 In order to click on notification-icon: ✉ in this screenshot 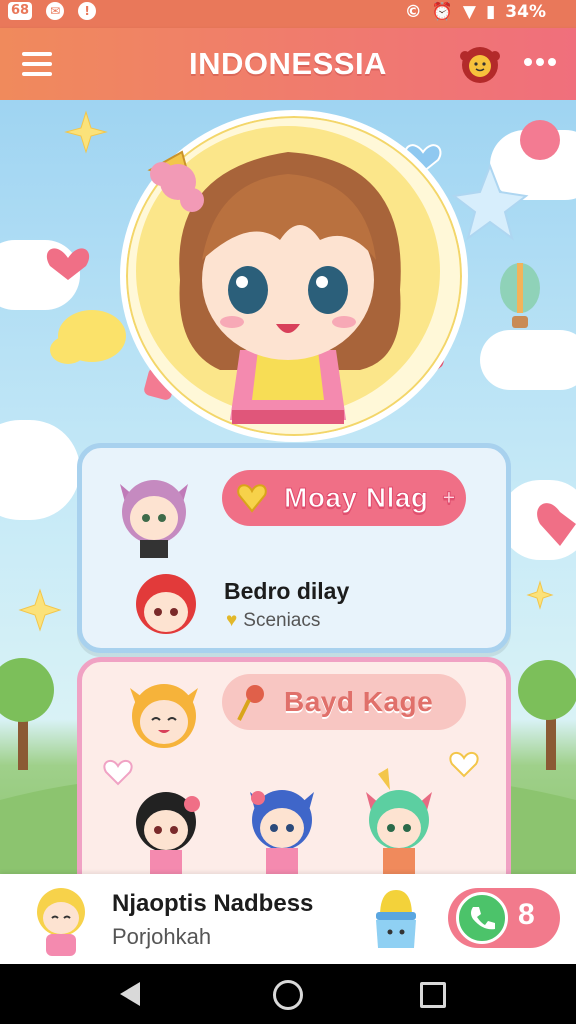, I will do `click(55, 11)`.